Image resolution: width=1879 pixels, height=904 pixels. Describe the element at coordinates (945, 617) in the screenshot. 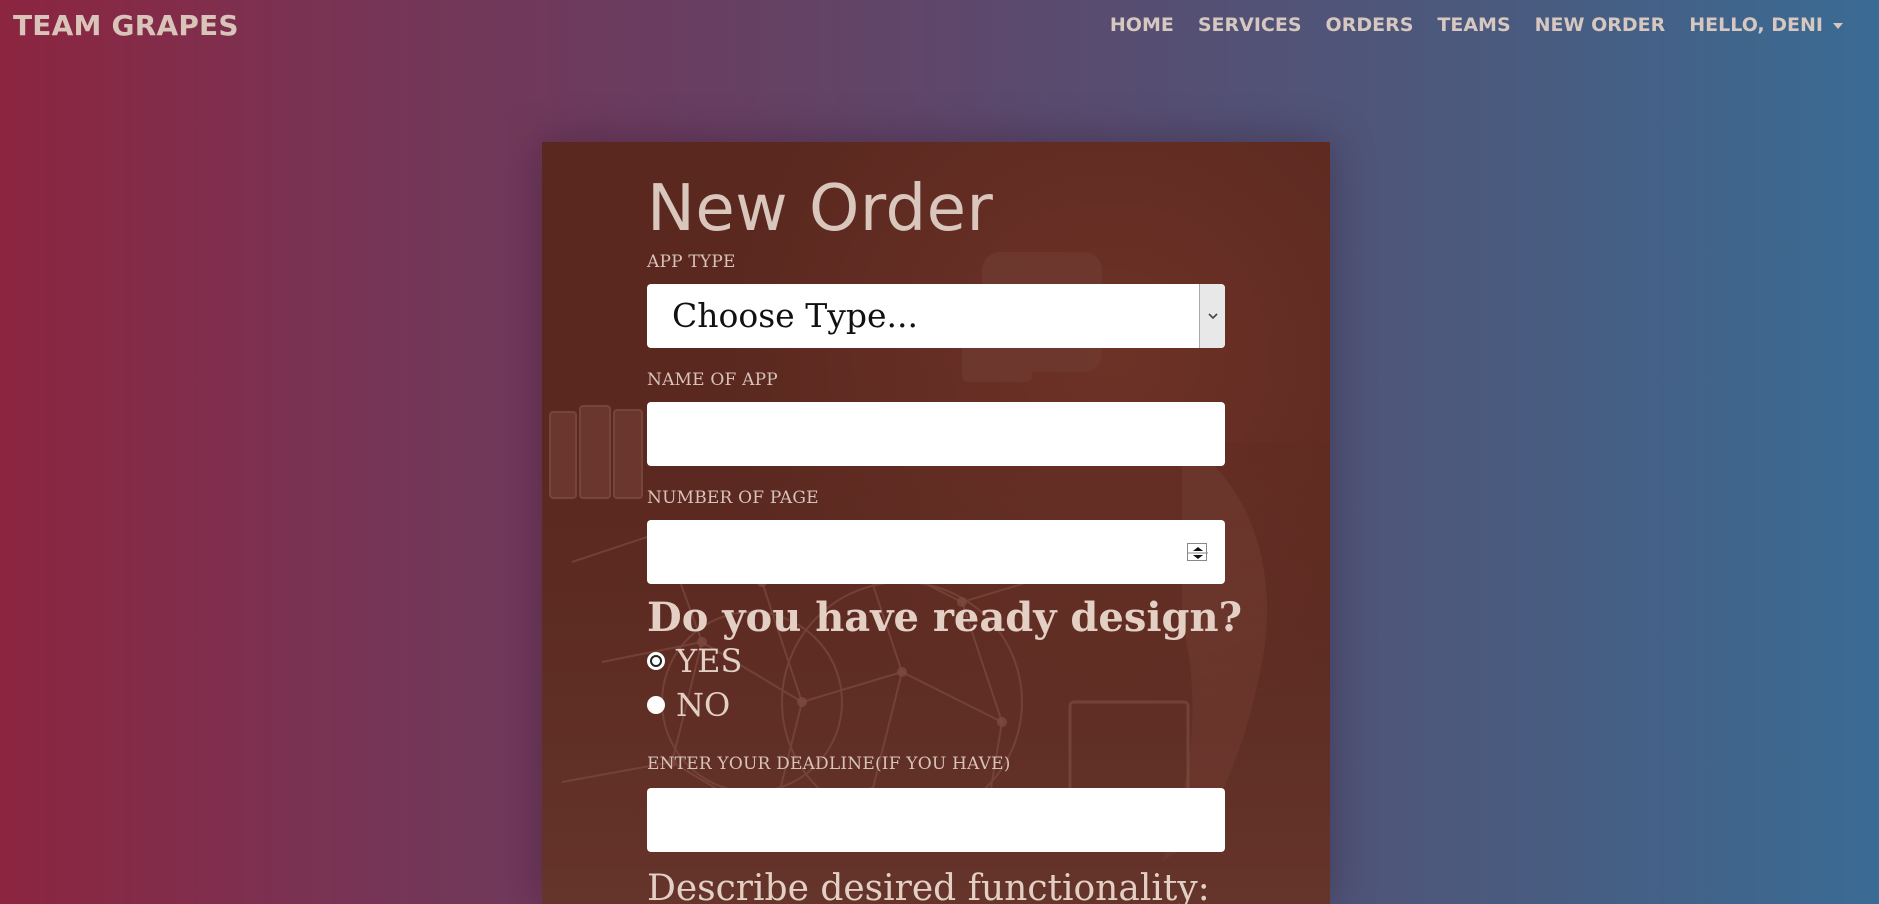

I see `design-question: Do you have ready design?` at that location.